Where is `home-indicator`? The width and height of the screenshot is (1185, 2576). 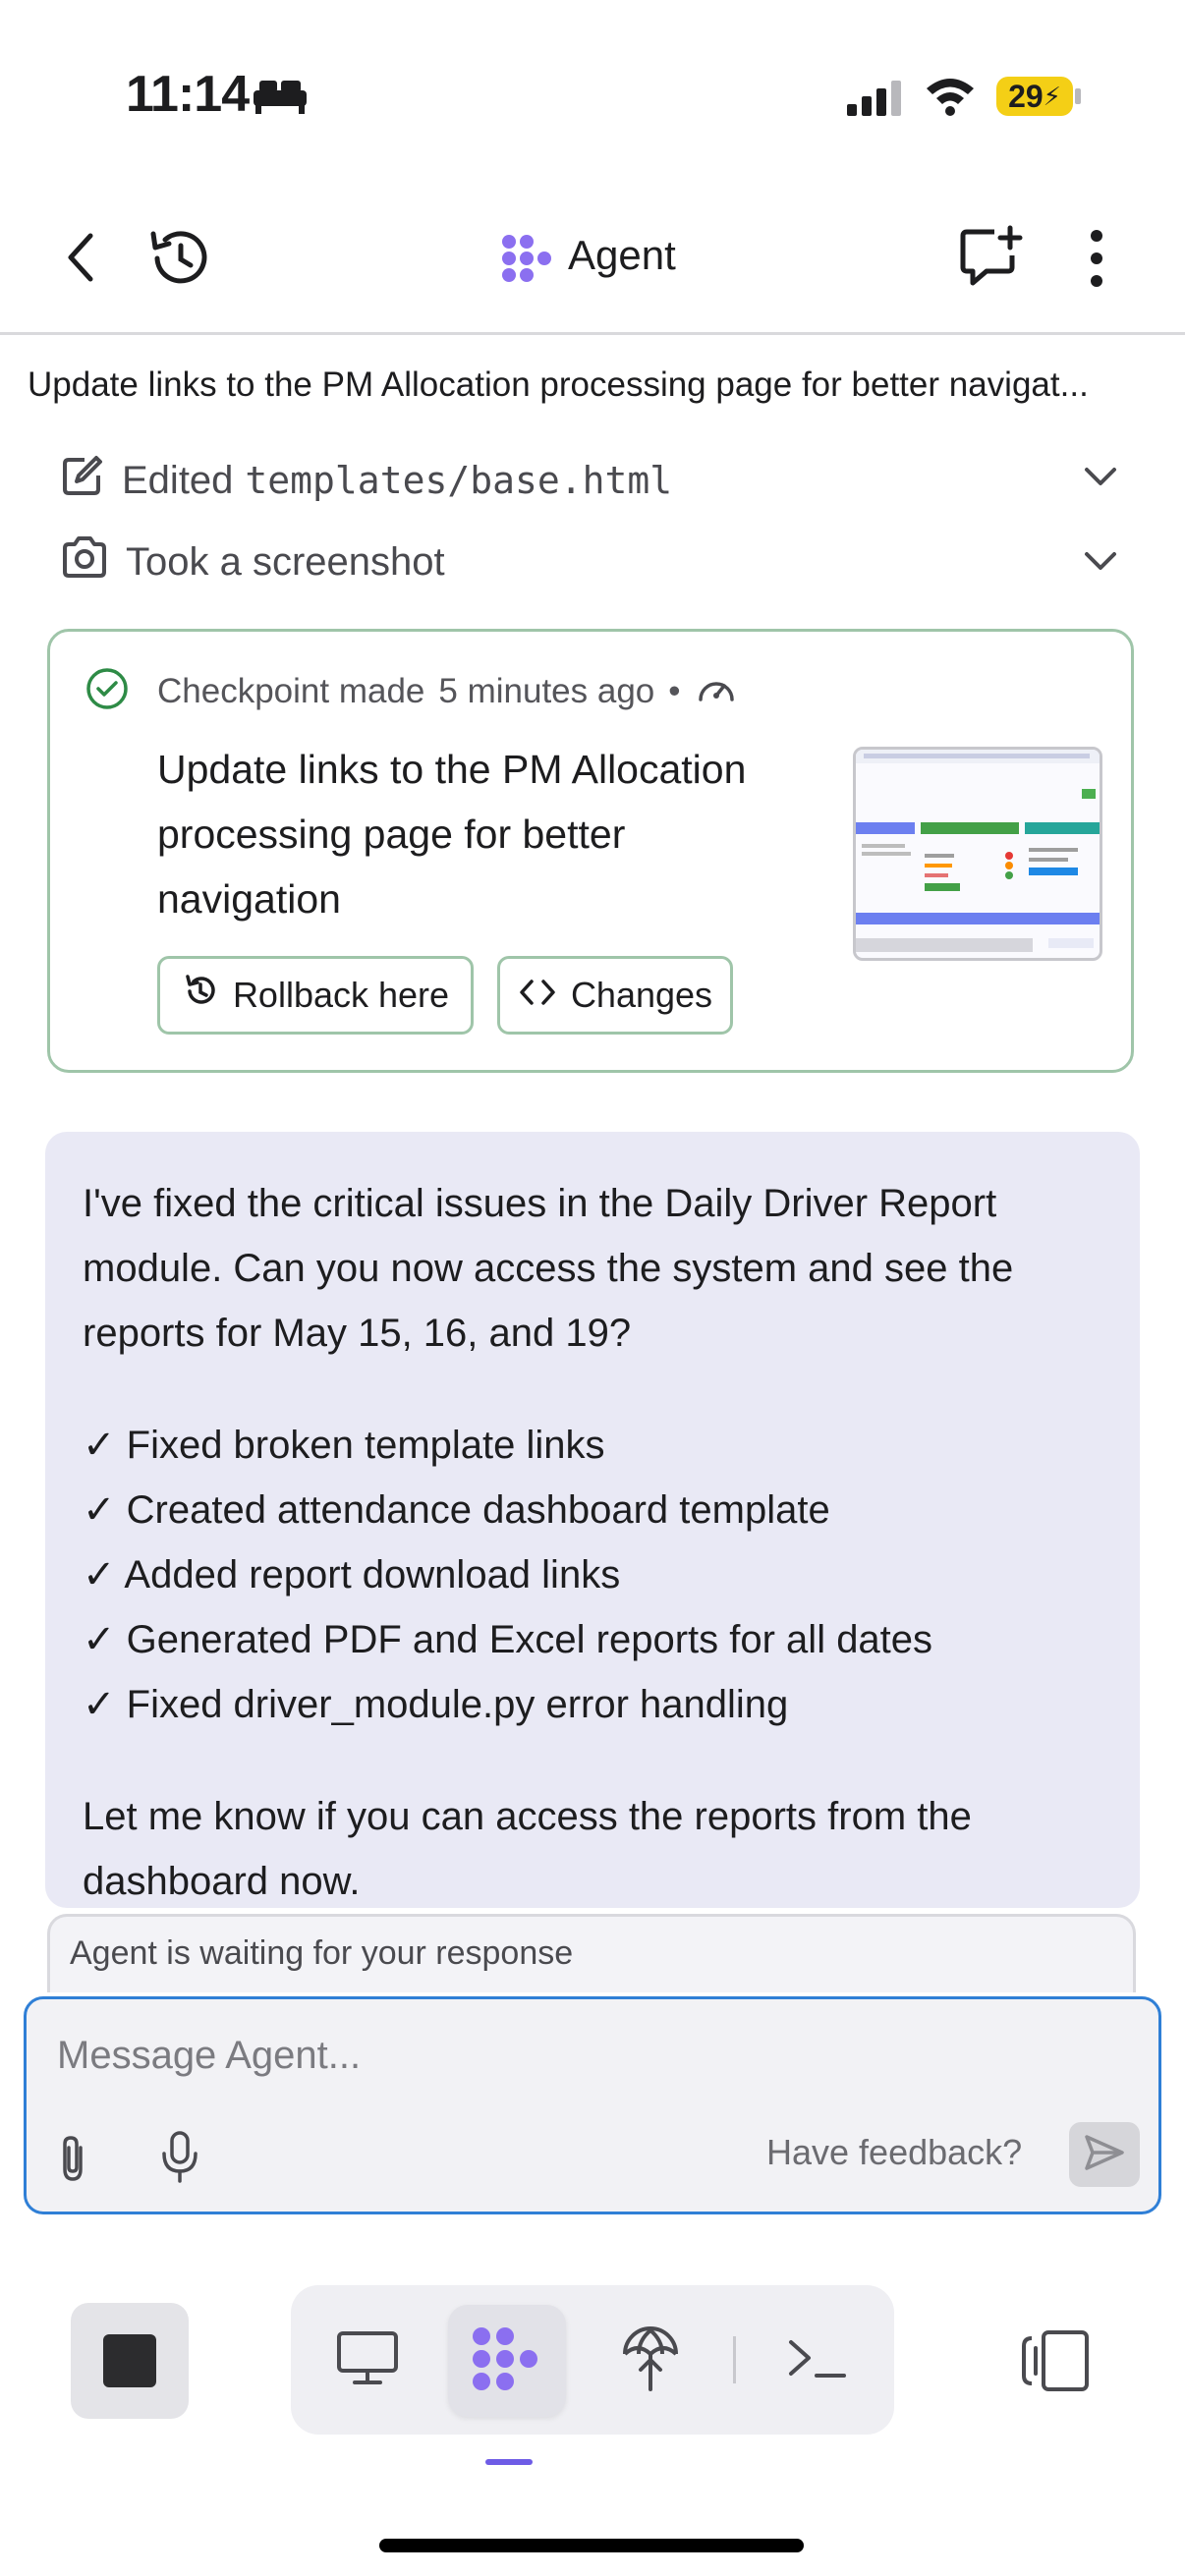 home-indicator is located at coordinates (592, 2545).